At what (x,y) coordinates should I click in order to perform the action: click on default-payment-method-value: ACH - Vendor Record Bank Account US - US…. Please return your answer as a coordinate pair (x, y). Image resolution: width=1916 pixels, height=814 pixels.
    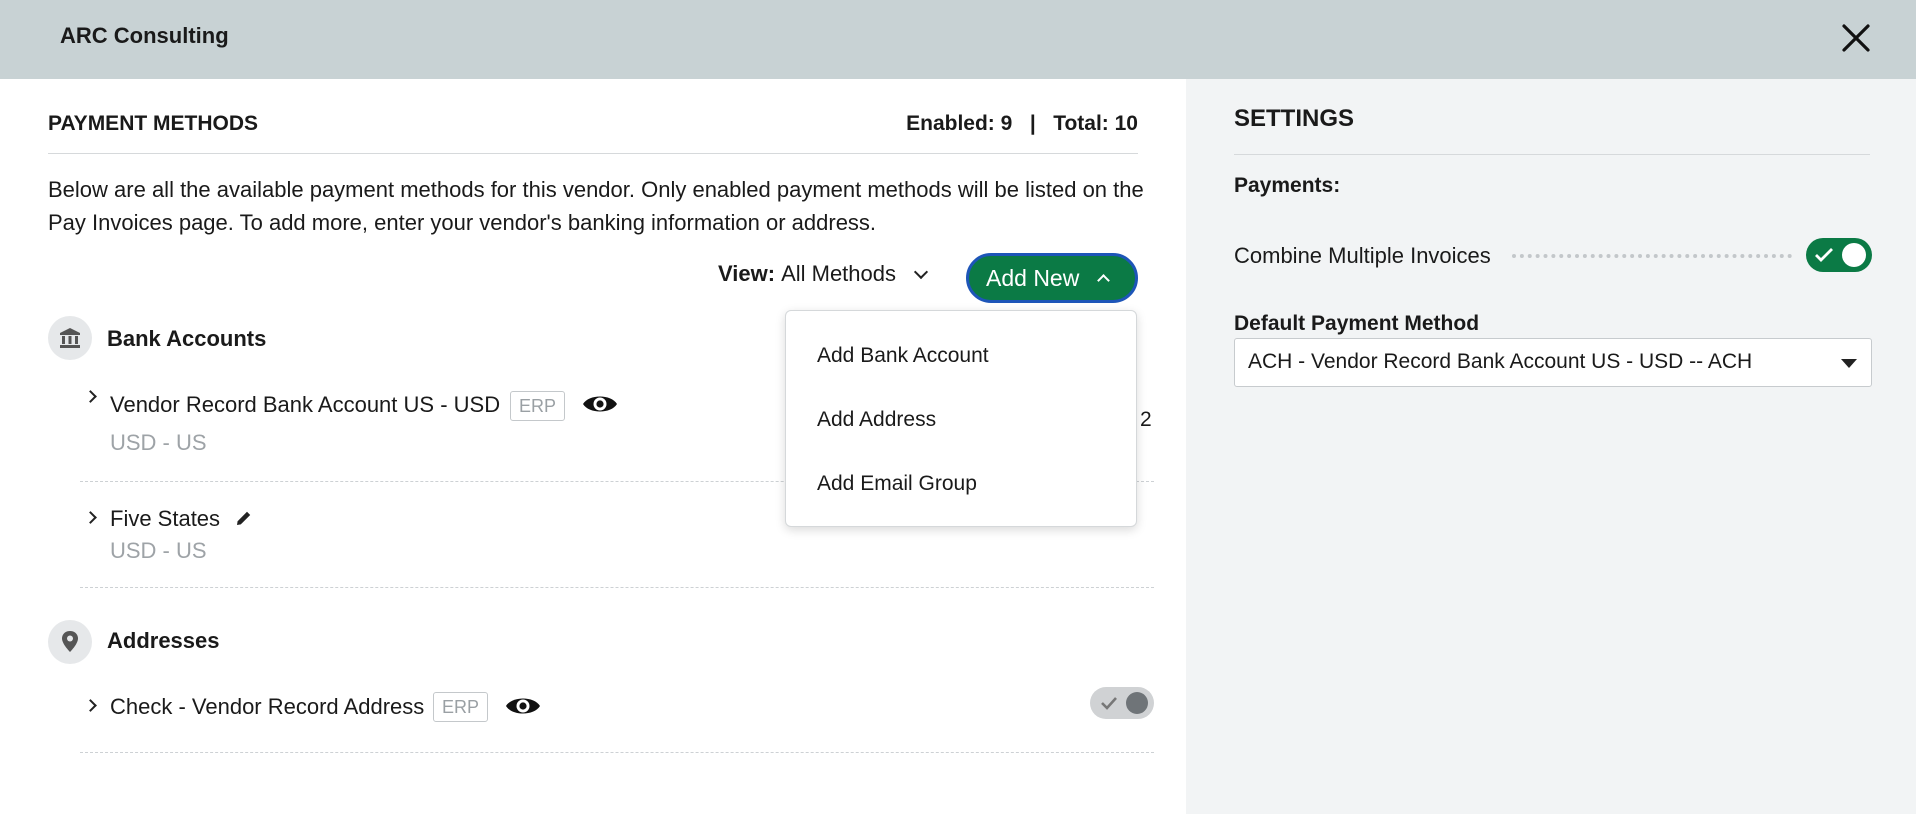
    Looking at the image, I should click on (1500, 361).